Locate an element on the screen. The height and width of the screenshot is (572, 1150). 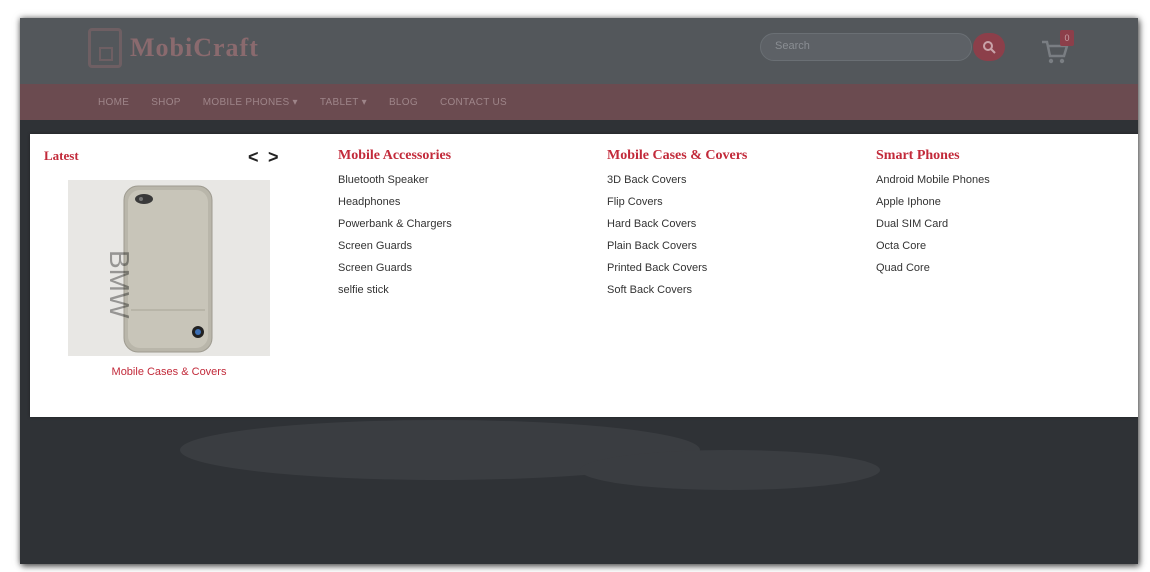
chevron-right-icon: > is located at coordinates (273, 157).